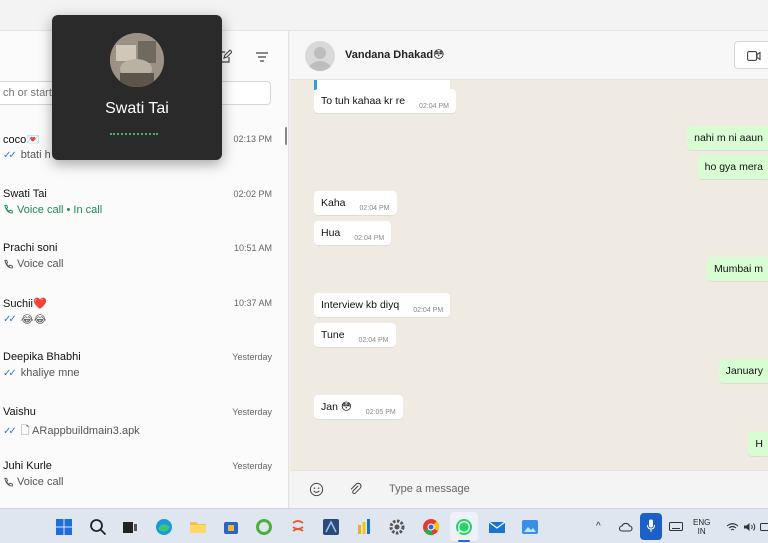 This screenshot has width=768, height=543. Describe the element at coordinates (316, 489) in the screenshot. I see `emoji-icon` at that location.